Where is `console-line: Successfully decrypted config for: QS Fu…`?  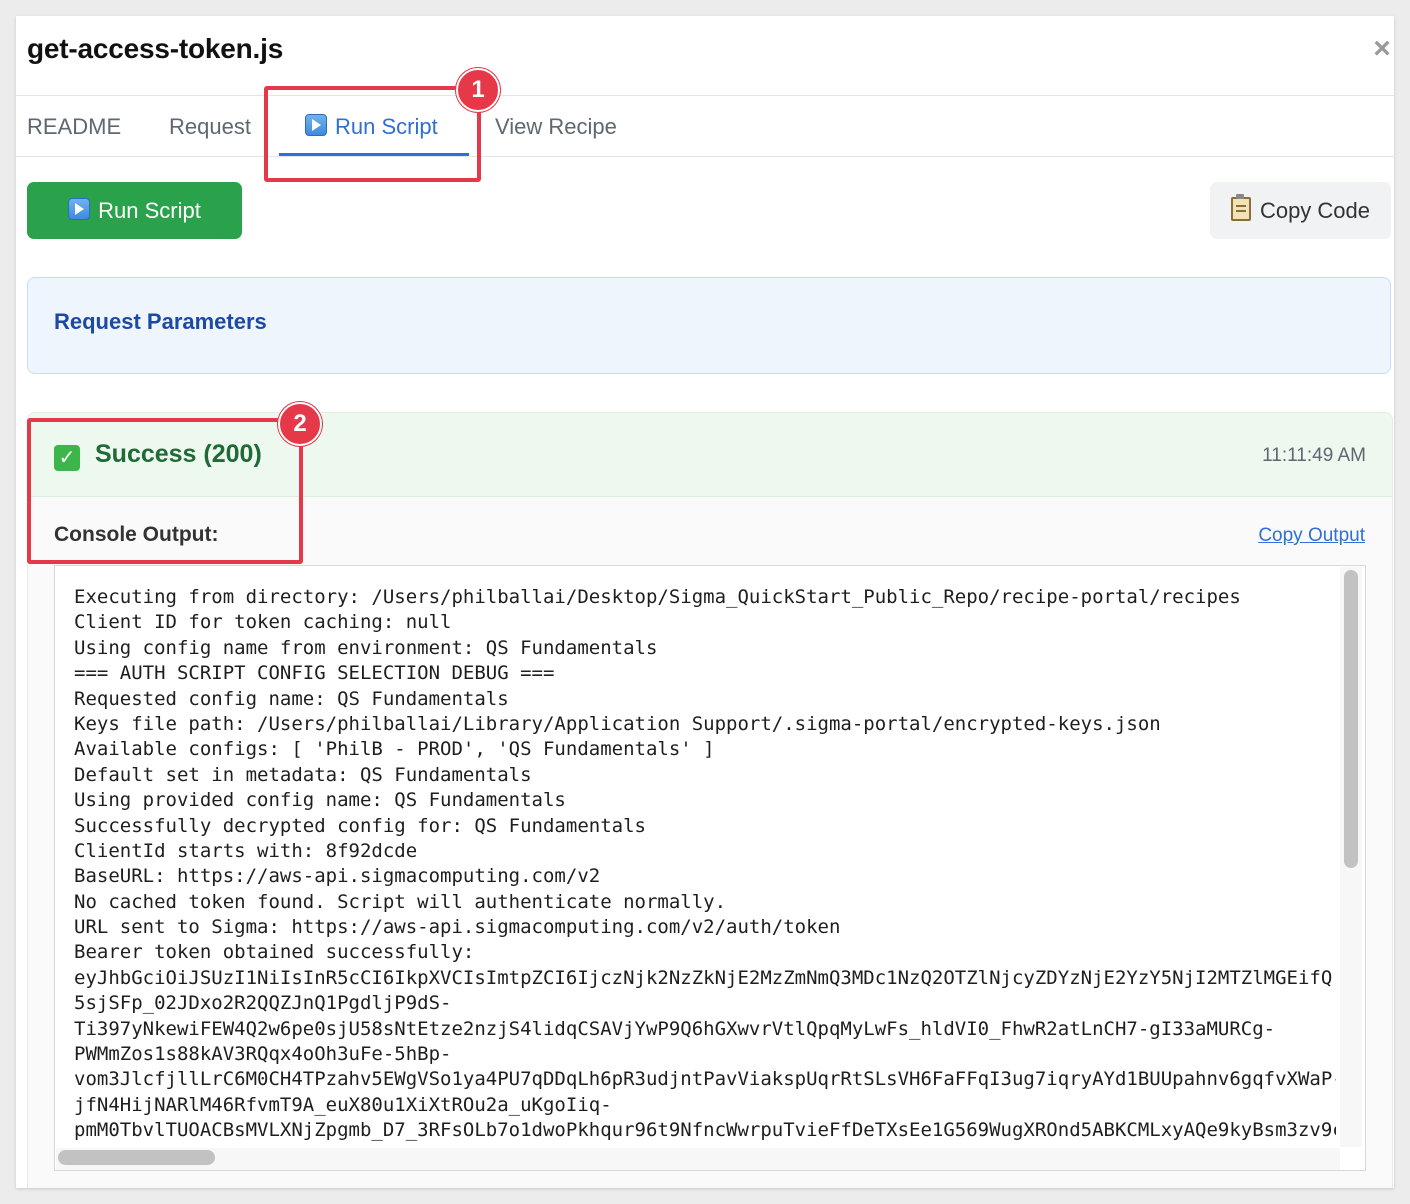
console-line: Successfully decrypted config for: QS Fu… is located at coordinates (360, 825).